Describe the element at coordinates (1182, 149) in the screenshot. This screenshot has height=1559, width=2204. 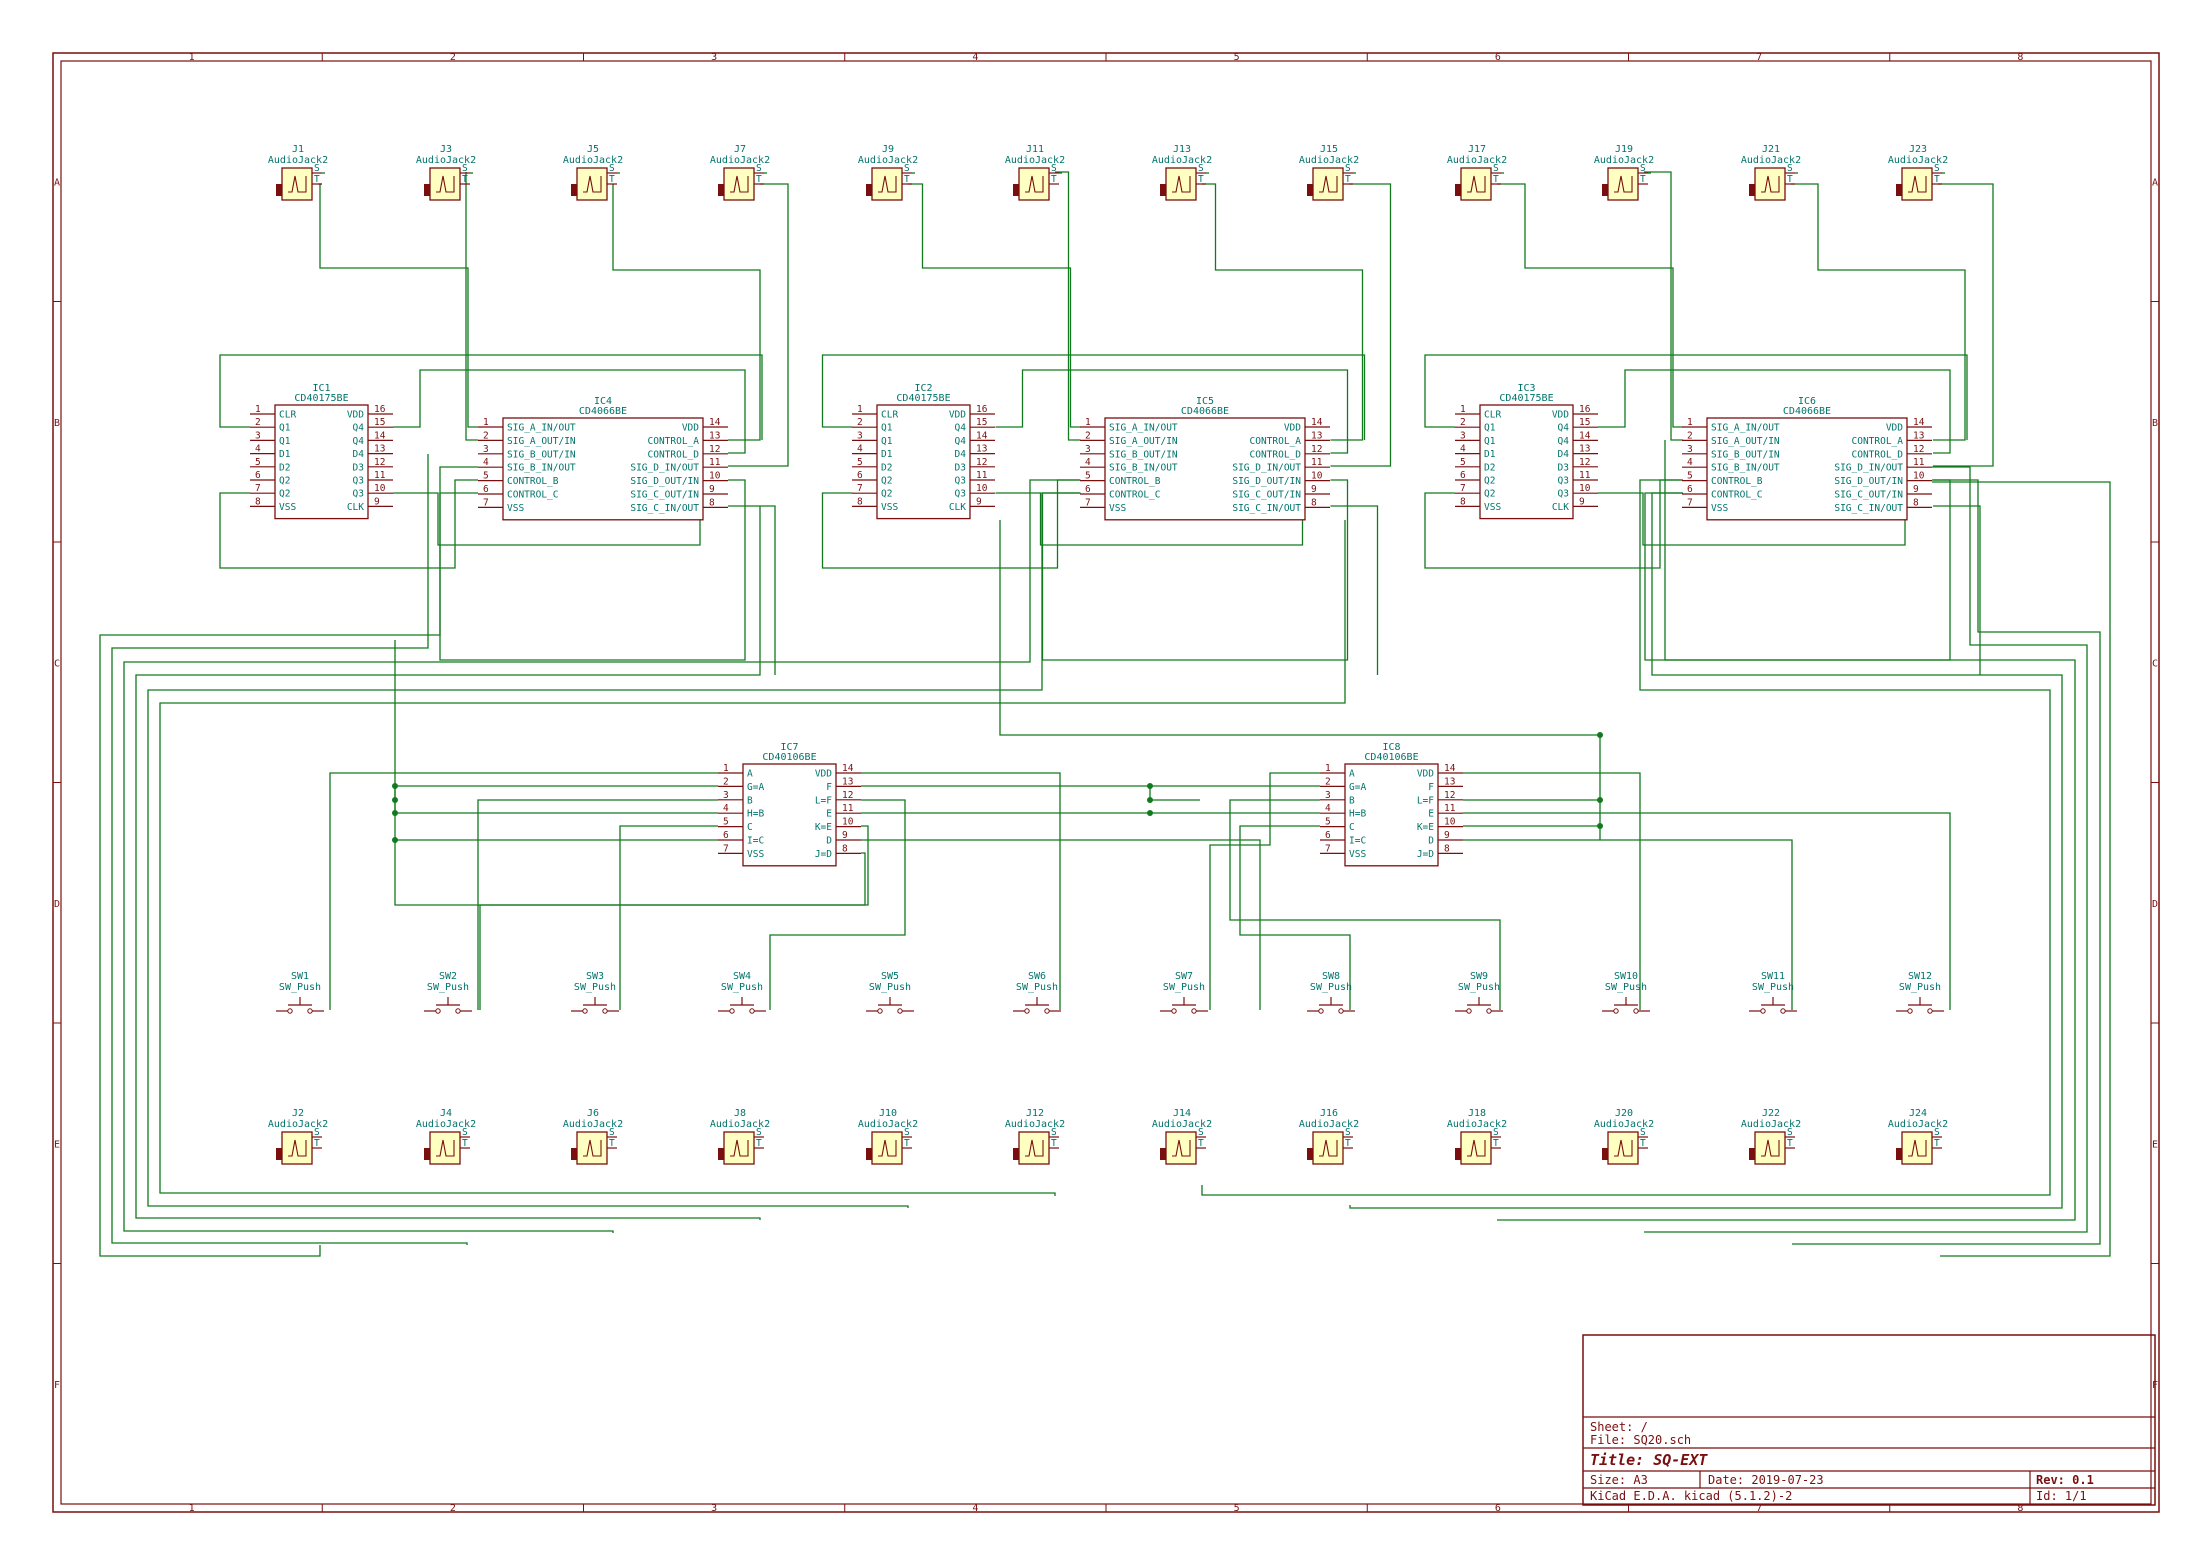
I see `jack-reference: J13` at that location.